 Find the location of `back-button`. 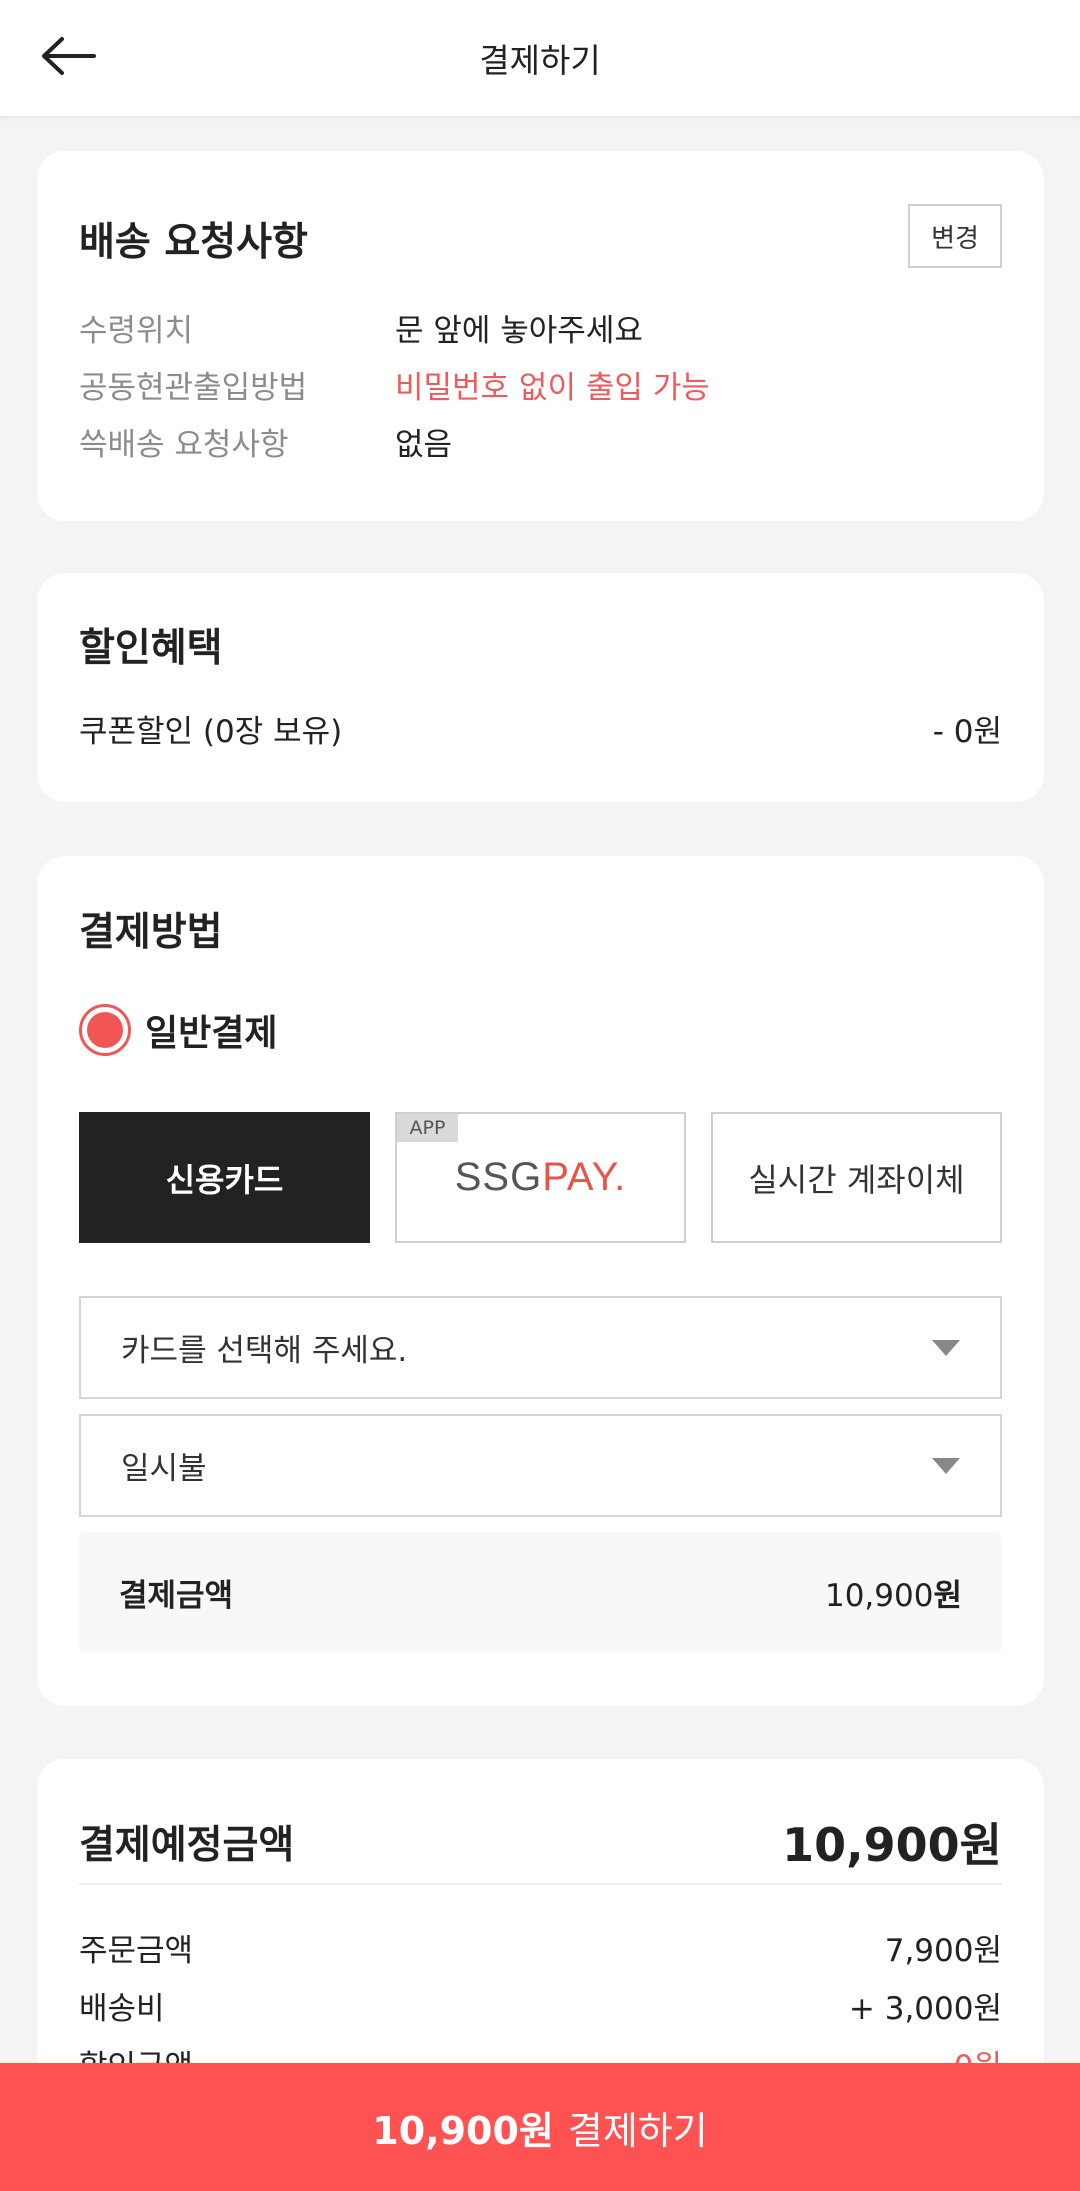

back-button is located at coordinates (68, 56).